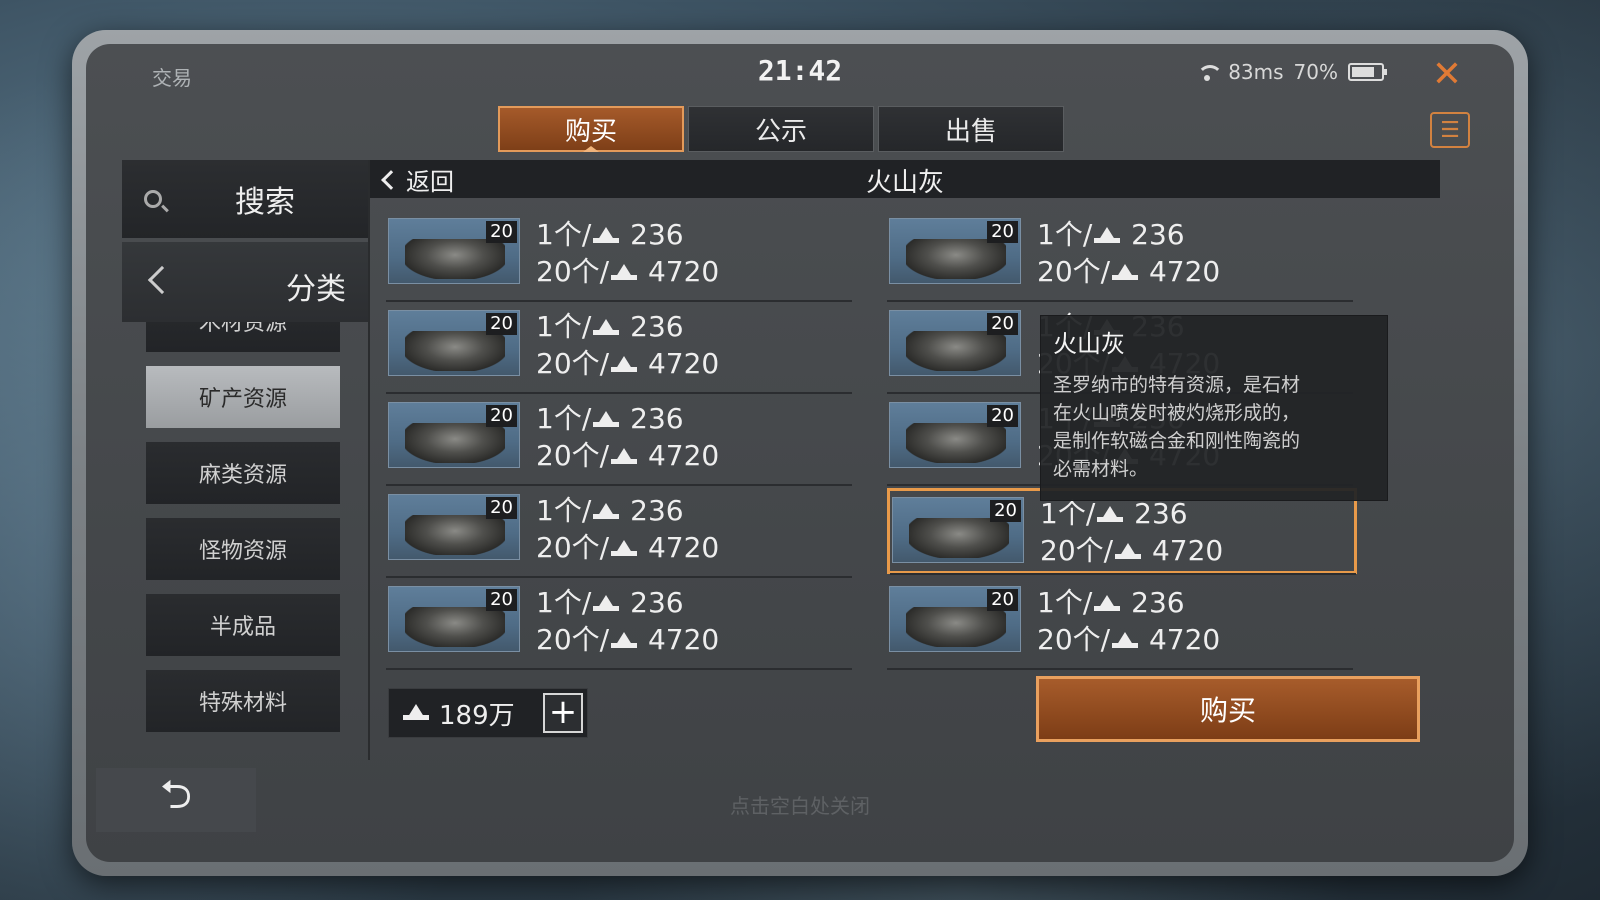 Image resolution: width=1600 pixels, height=900 pixels. What do you see at coordinates (1210, 72) in the screenshot?
I see `wifi-icon` at bounding box center [1210, 72].